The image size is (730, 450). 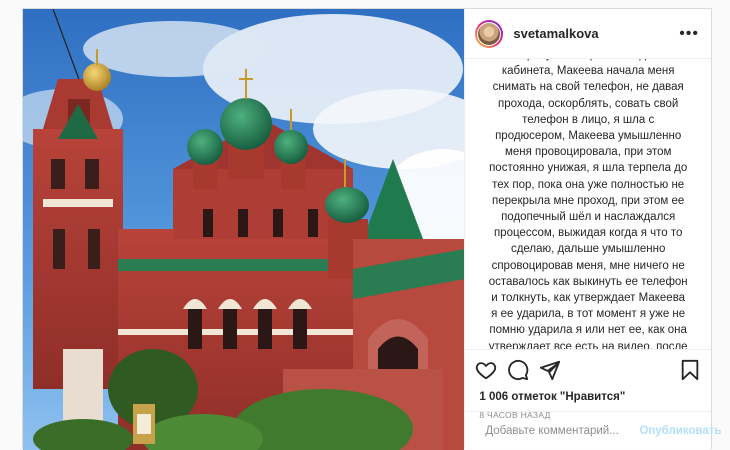 I want to click on comment-icon, so click(x=518, y=370).